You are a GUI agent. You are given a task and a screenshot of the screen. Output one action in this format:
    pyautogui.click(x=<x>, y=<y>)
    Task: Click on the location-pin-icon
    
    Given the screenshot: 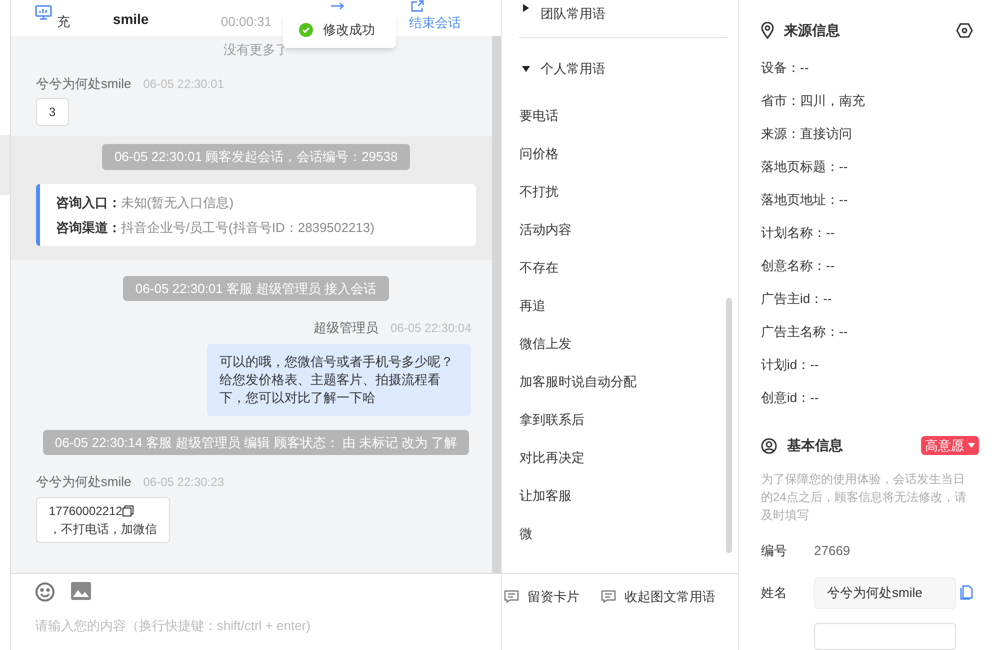 What is the action you would take?
    pyautogui.click(x=767, y=30)
    